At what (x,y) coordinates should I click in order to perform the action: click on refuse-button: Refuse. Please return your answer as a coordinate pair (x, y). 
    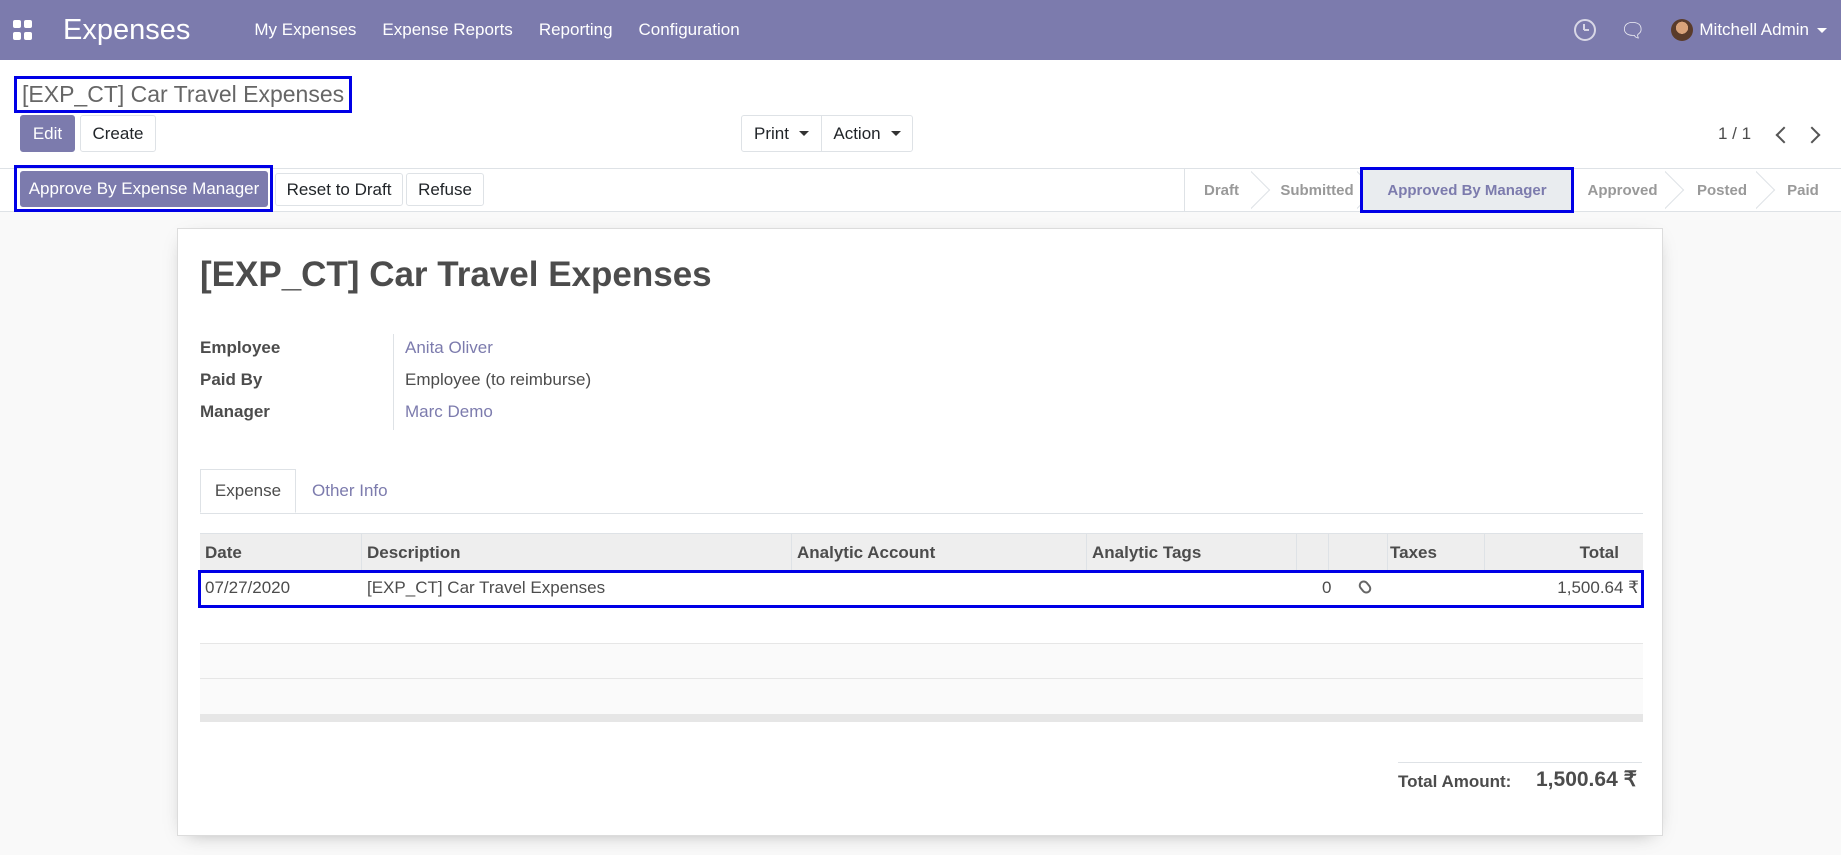
    Looking at the image, I should click on (445, 189).